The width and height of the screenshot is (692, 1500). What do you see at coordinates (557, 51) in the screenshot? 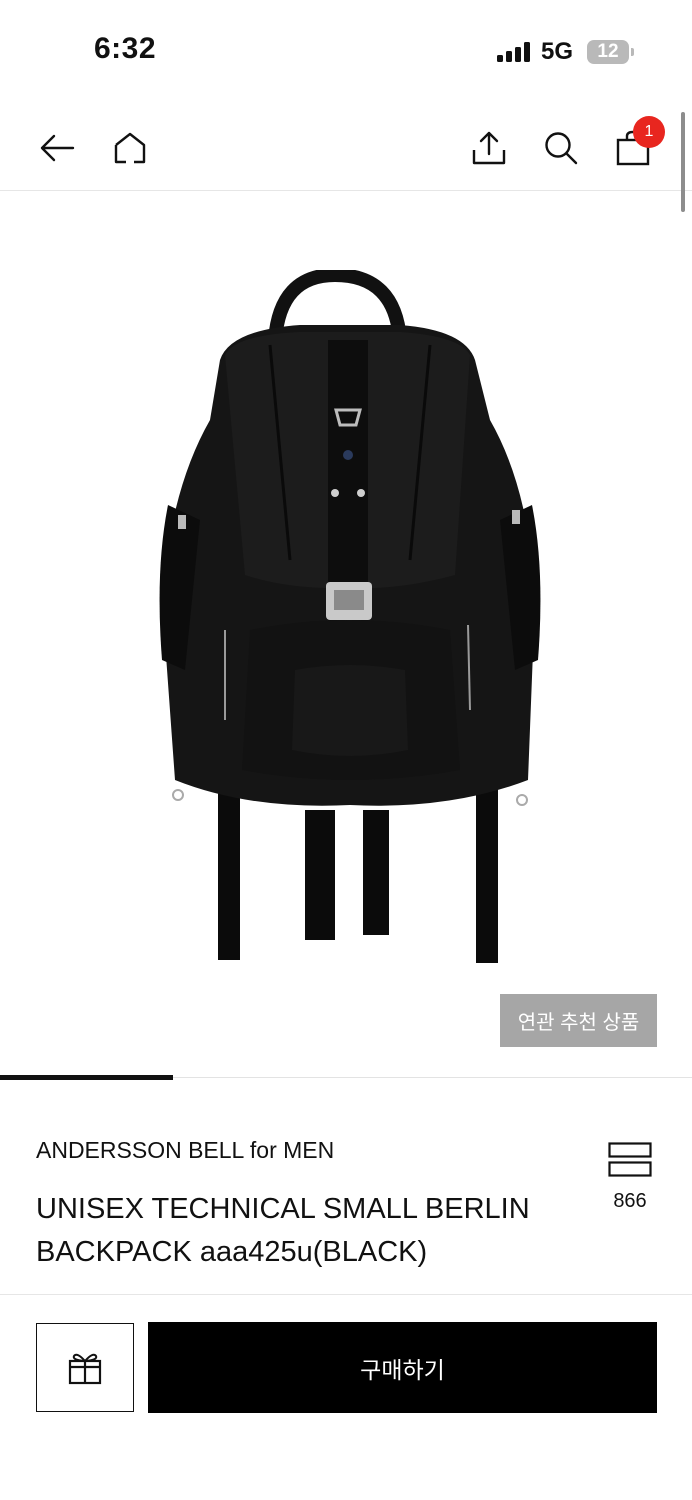
I see `network-type: 5G` at bounding box center [557, 51].